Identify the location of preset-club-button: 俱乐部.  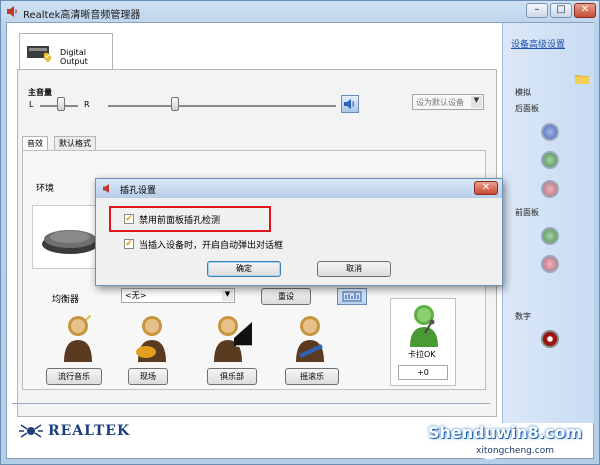
(232, 376).